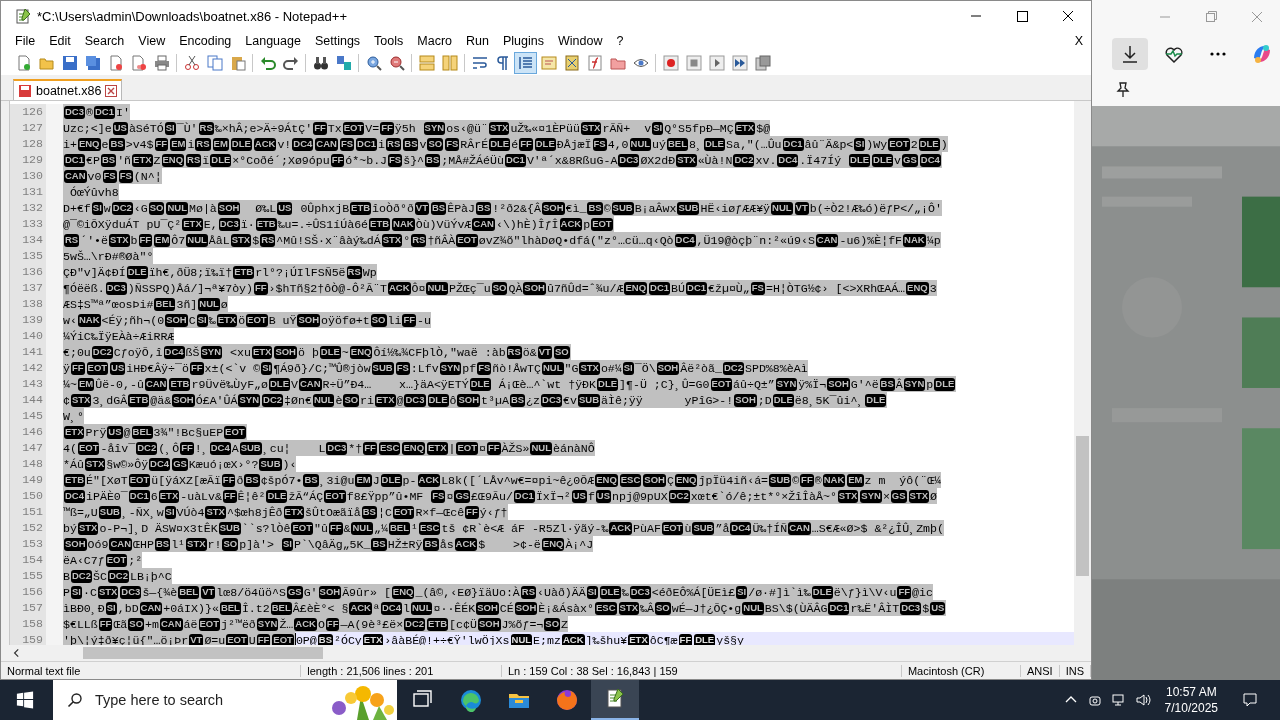 Image resolution: width=1280 pixels, height=720 pixels. What do you see at coordinates (426, 63) in the screenshot?
I see `sync-vertical-icon` at bounding box center [426, 63].